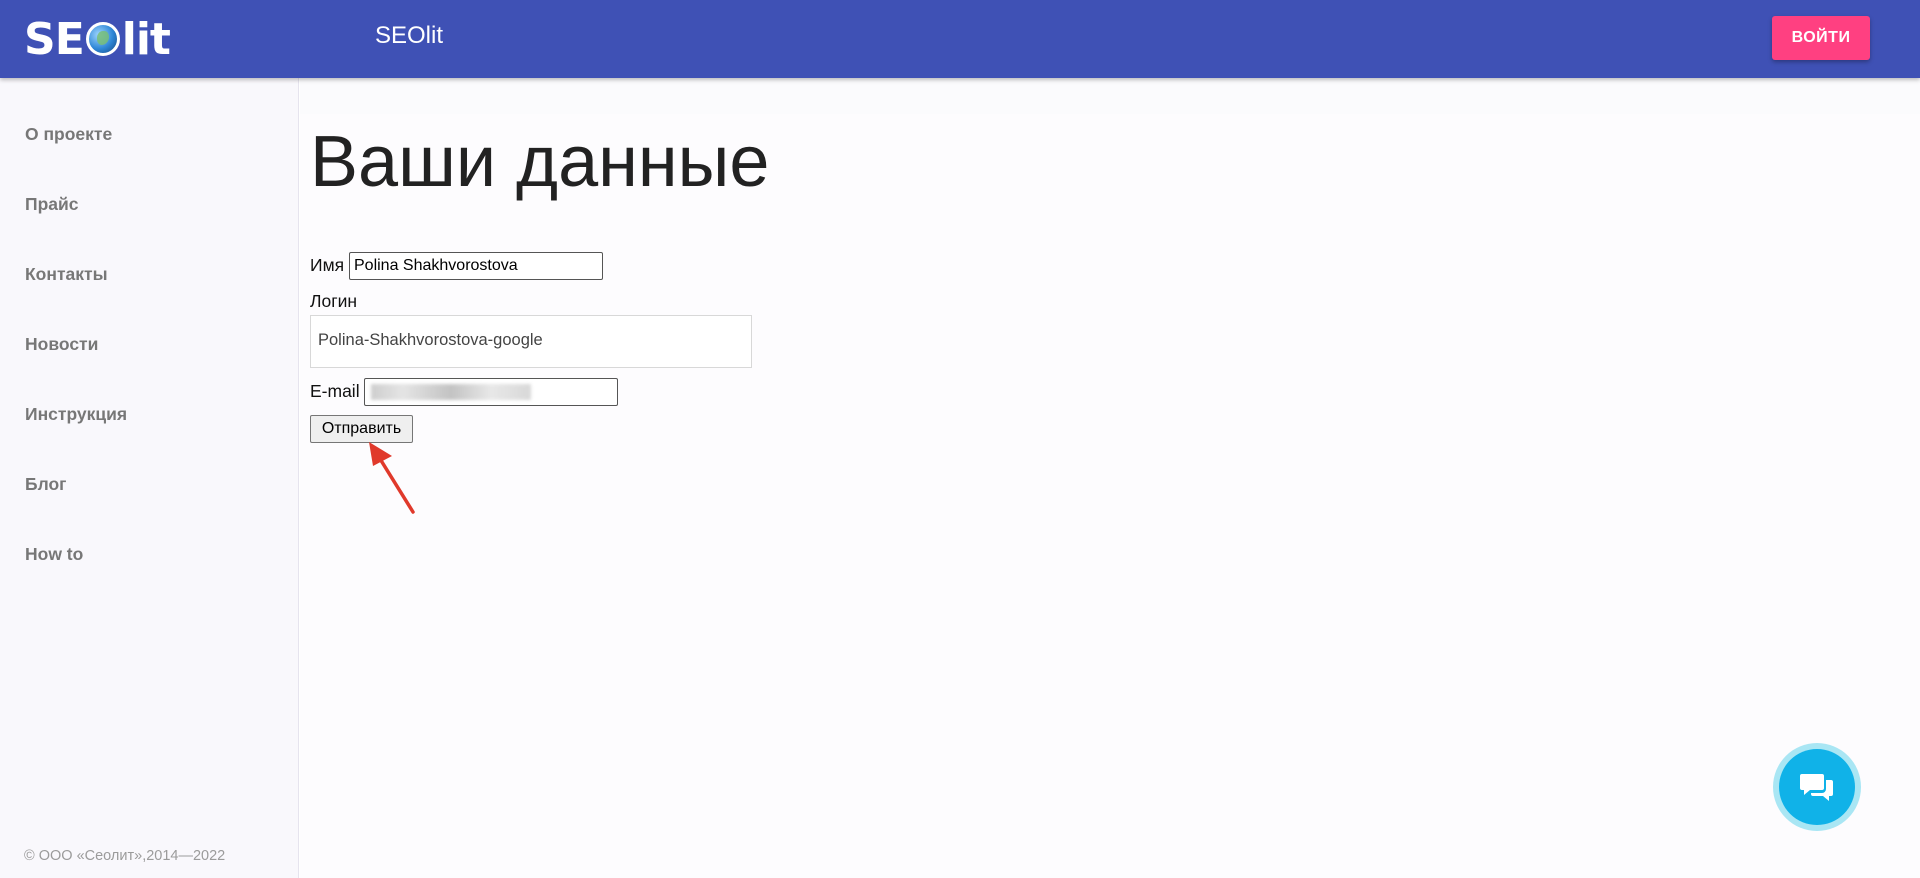 Image resolution: width=1920 pixels, height=878 pixels. Describe the element at coordinates (54, 39) in the screenshot. I see `logo-text-left: SE` at that location.